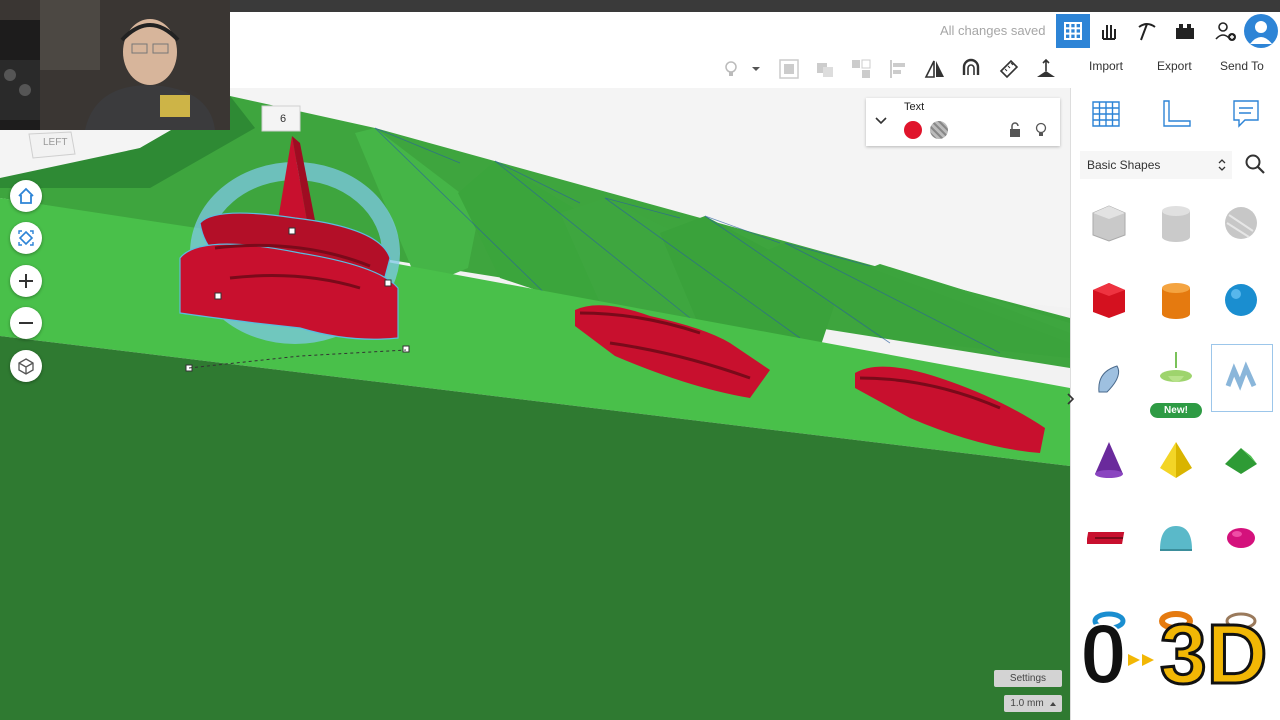 The width and height of the screenshot is (1280, 720). I want to click on workplane-grid-icon, so click(1106, 116).